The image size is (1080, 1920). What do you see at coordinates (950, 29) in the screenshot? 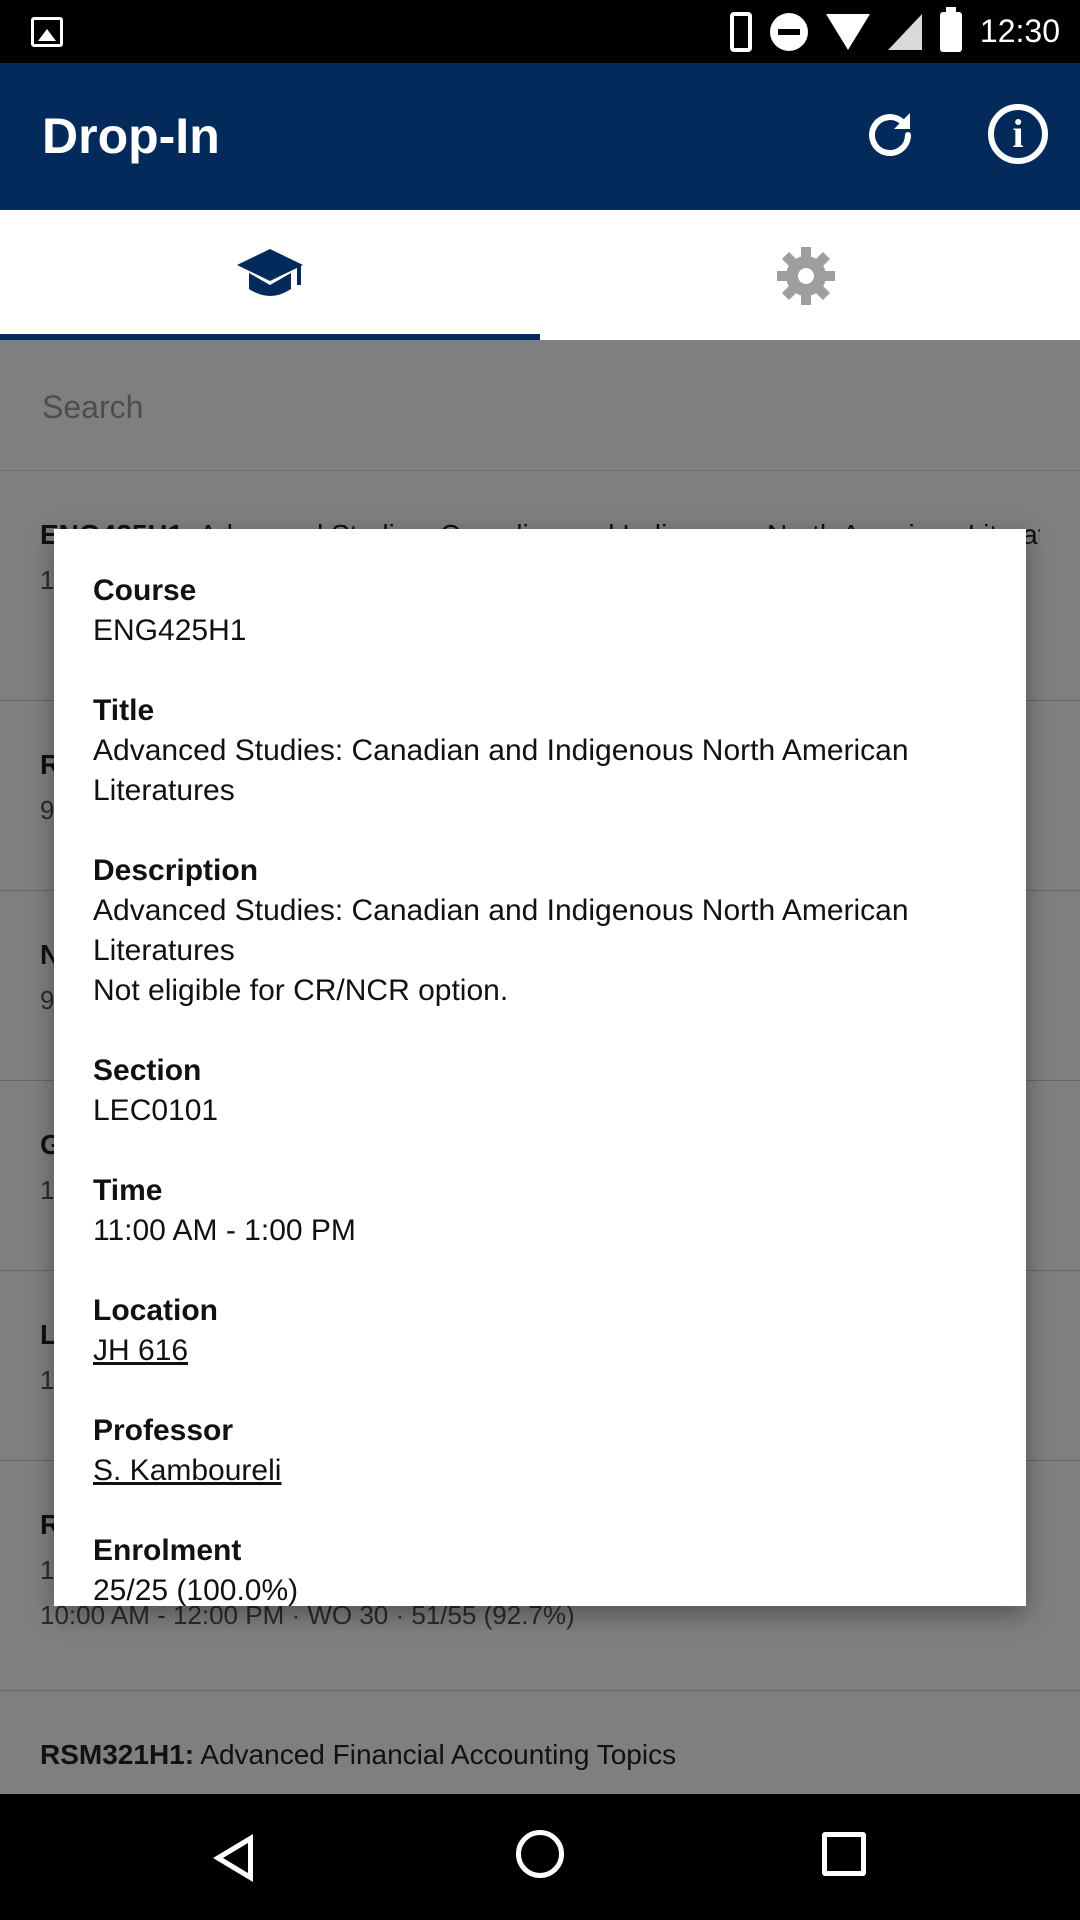
I see `battery-icon` at bounding box center [950, 29].